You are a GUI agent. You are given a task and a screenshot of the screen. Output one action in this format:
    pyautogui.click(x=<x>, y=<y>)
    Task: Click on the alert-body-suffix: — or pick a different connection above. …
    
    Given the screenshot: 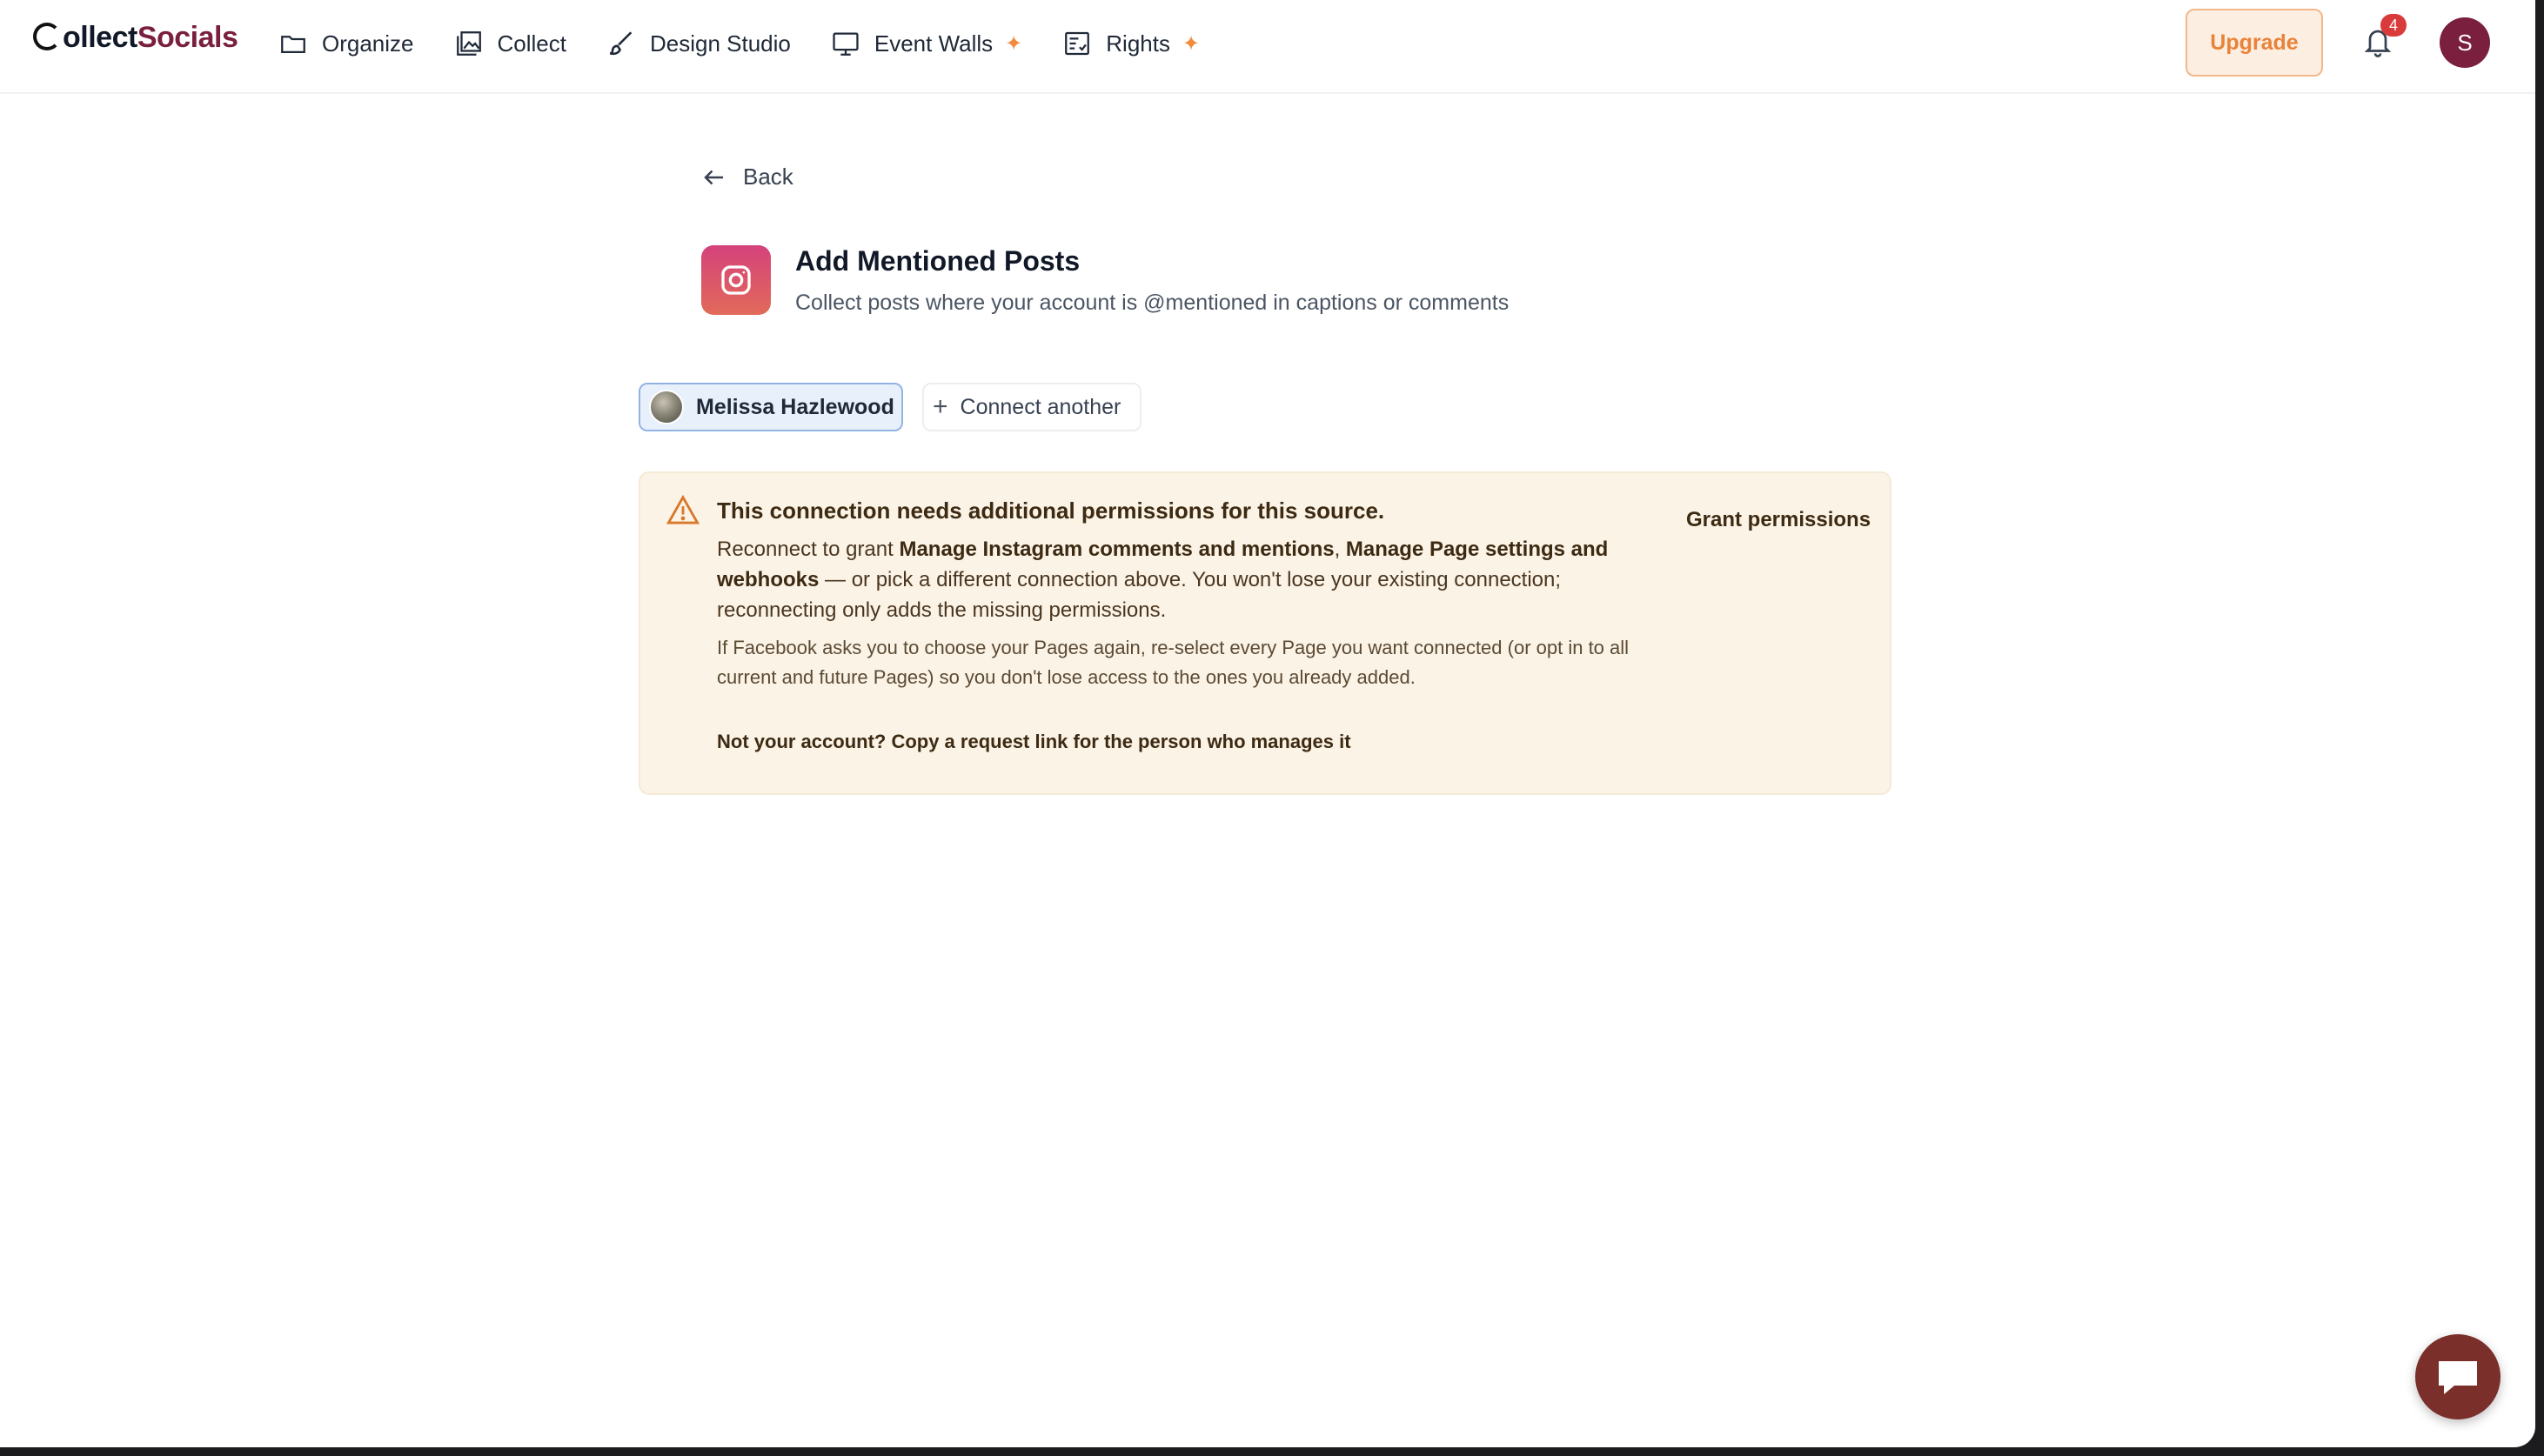 What is the action you would take?
    pyautogui.click(x=1139, y=595)
    